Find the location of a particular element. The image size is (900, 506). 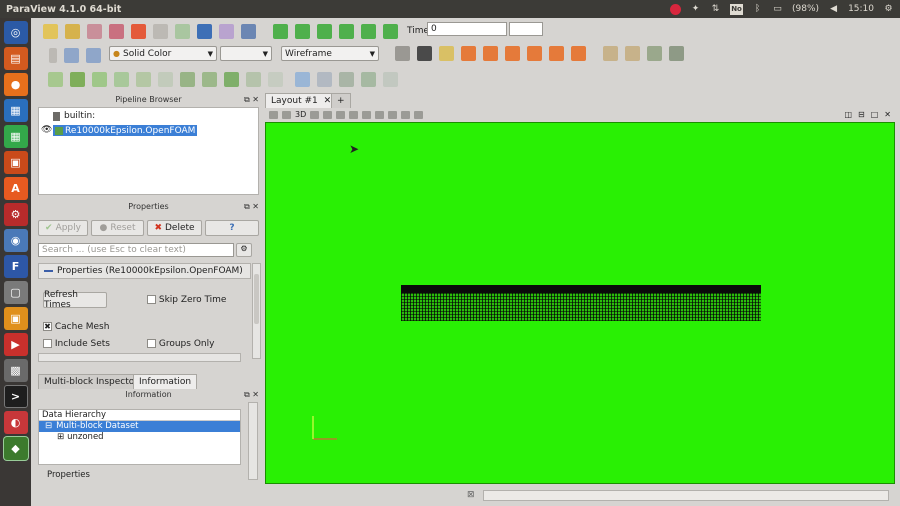

color-by-select: ● Solid Color ▼ is located at coordinates (163, 53).